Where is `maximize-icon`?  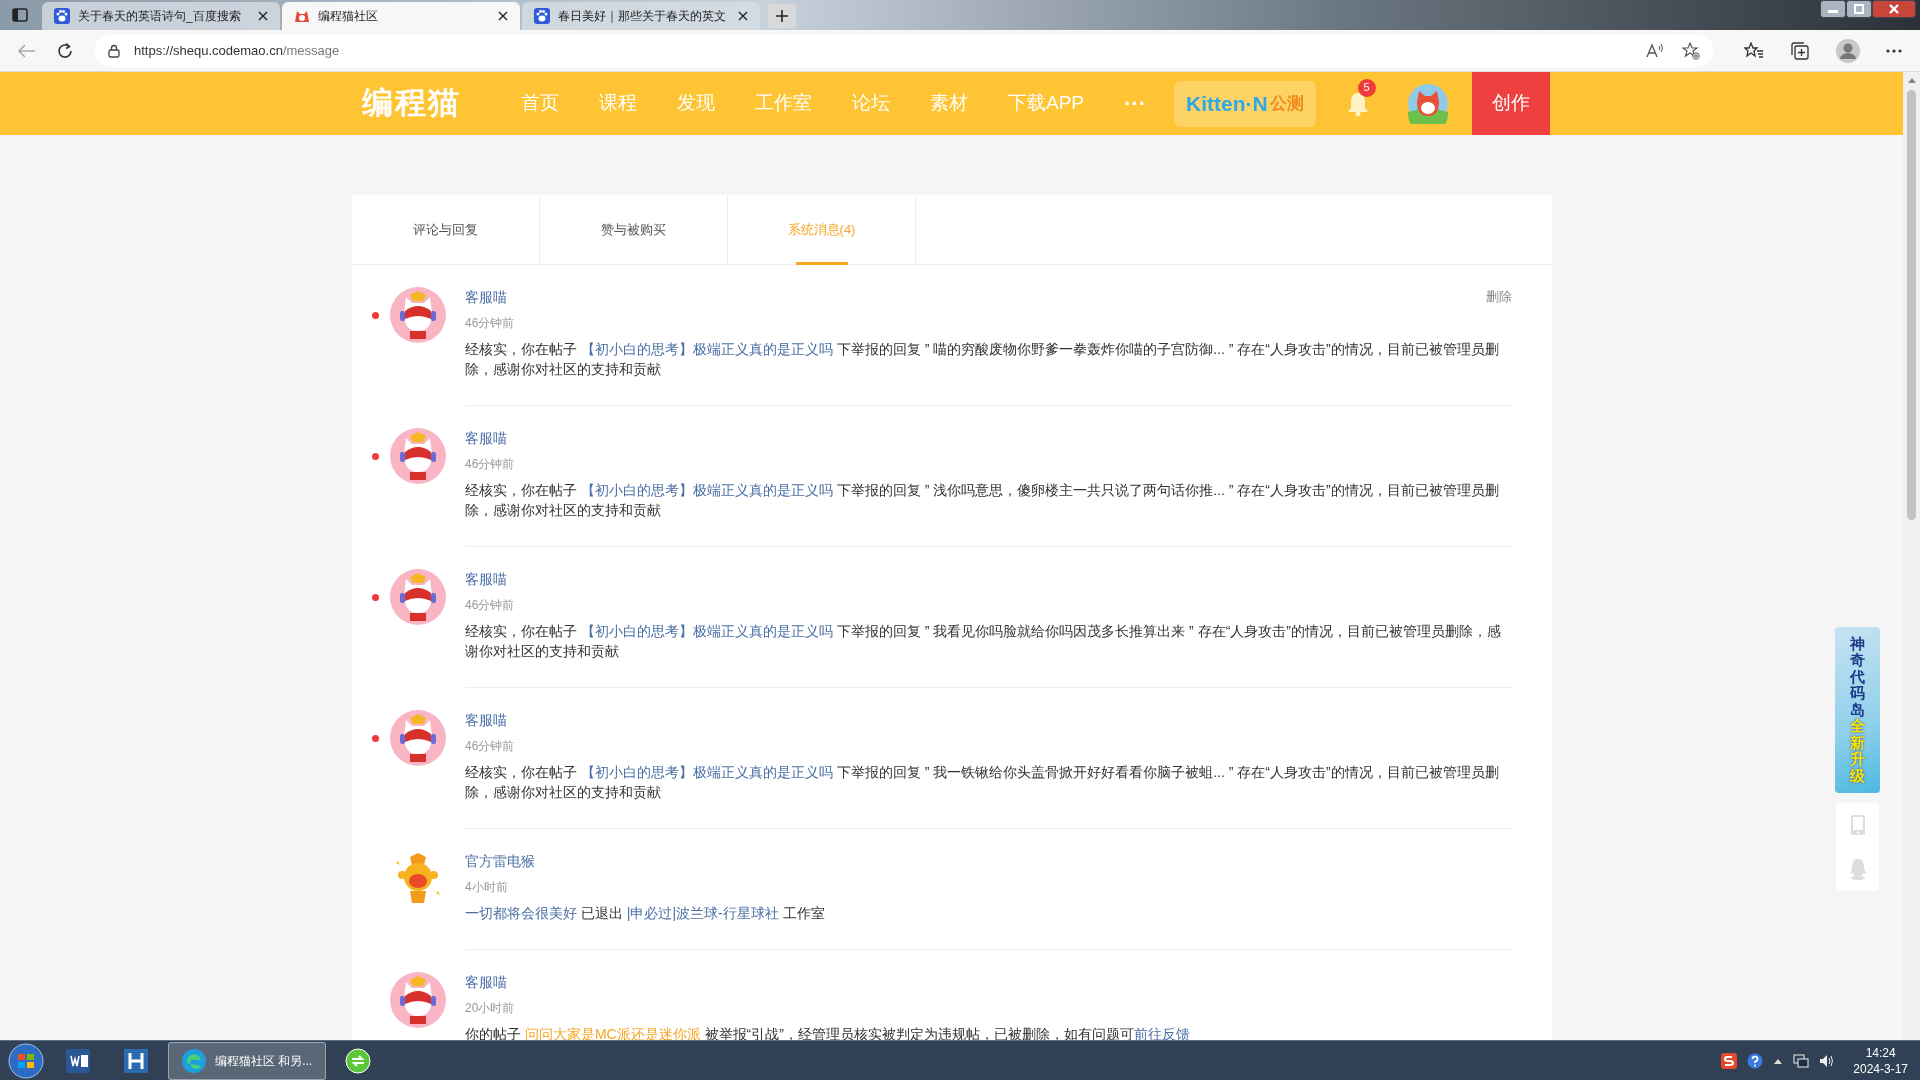 maximize-icon is located at coordinates (1859, 9).